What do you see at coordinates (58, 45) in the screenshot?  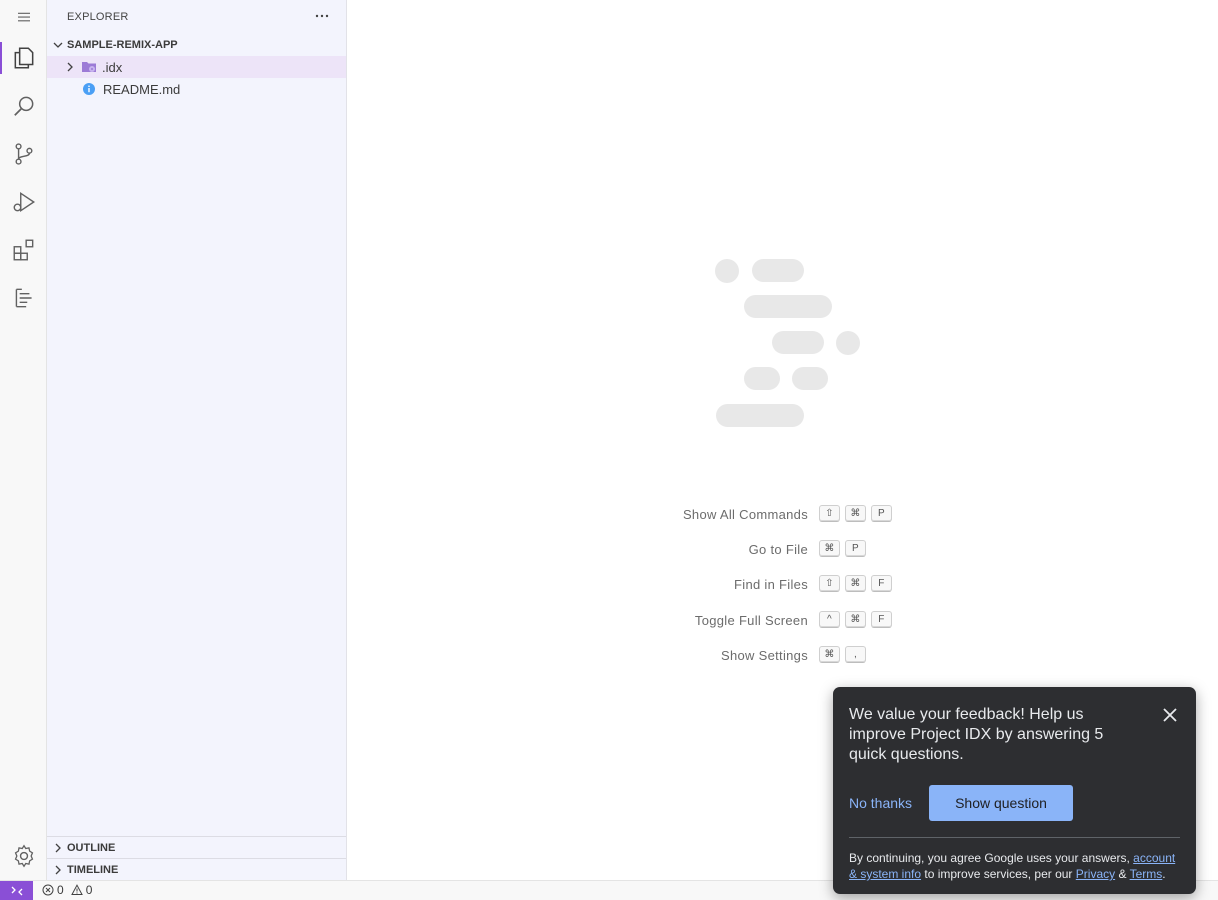 I see `chevron-down-icon` at bounding box center [58, 45].